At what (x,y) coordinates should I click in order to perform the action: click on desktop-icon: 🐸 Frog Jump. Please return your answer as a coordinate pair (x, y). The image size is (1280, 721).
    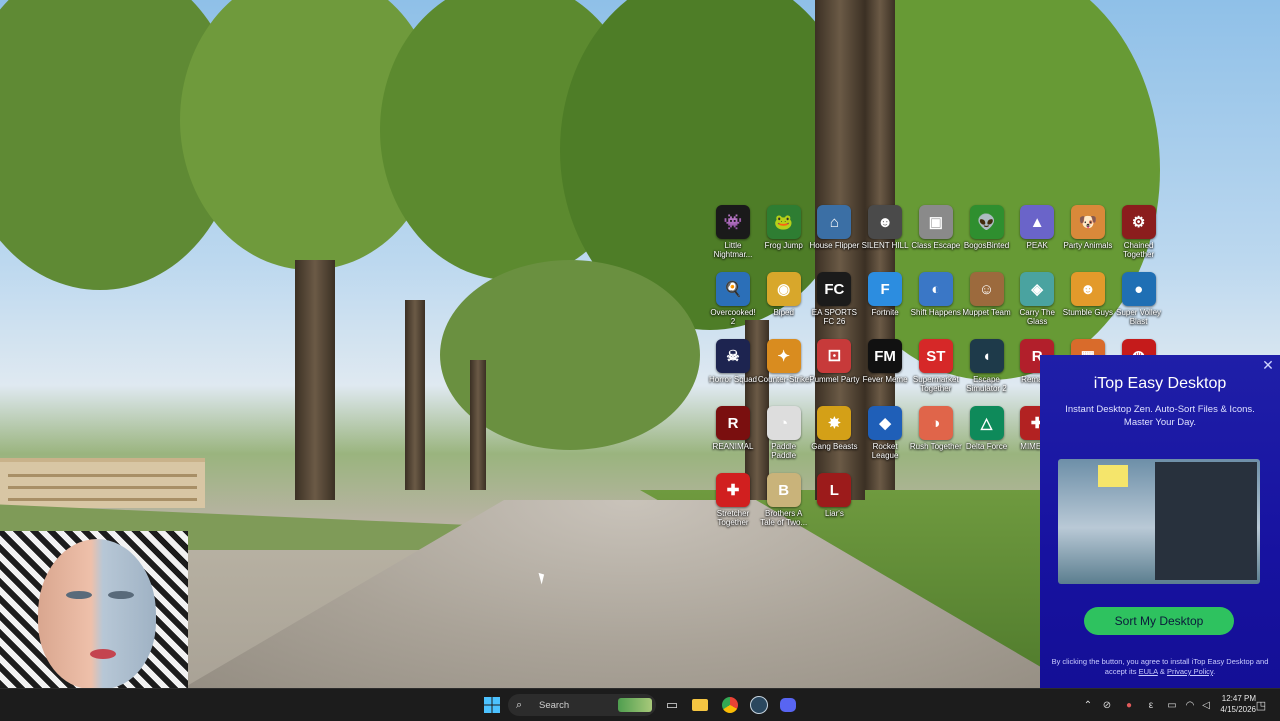
    Looking at the image, I should click on (784, 227).